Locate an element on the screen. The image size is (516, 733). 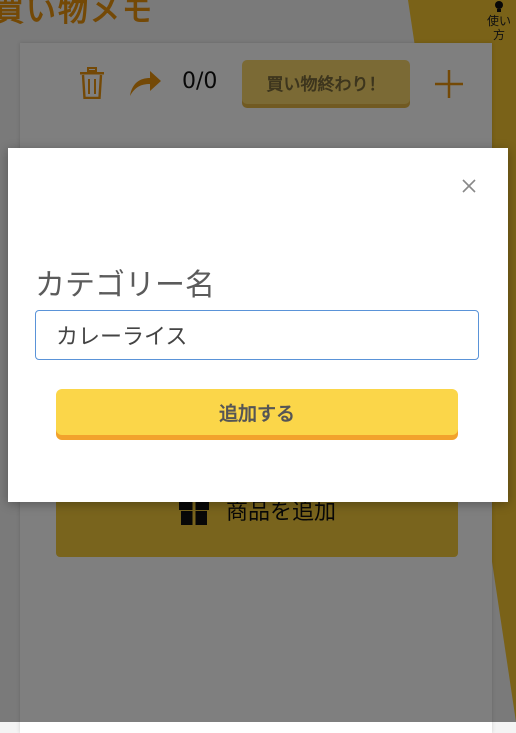
add-category-submit-button: 追加する is located at coordinates (257, 412).